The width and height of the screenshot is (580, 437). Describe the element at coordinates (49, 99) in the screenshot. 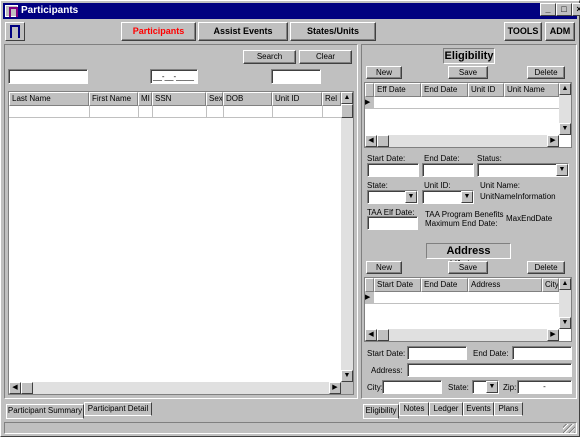

I see `col-last-name: Last Name` at that location.